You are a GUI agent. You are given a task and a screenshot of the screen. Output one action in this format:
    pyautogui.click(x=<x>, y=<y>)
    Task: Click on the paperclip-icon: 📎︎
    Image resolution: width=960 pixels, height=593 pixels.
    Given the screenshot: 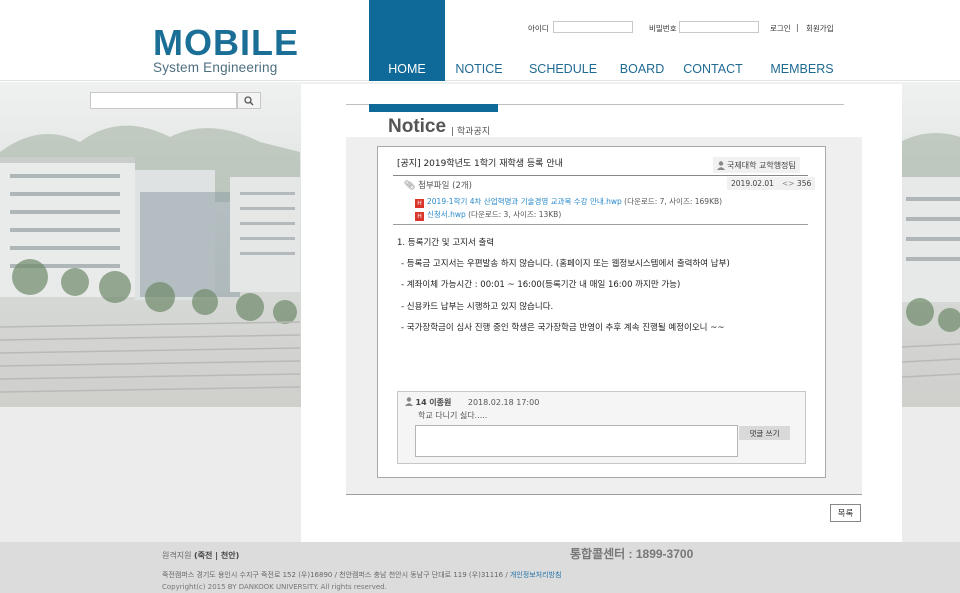 What is the action you would take?
    pyautogui.click(x=410, y=186)
    